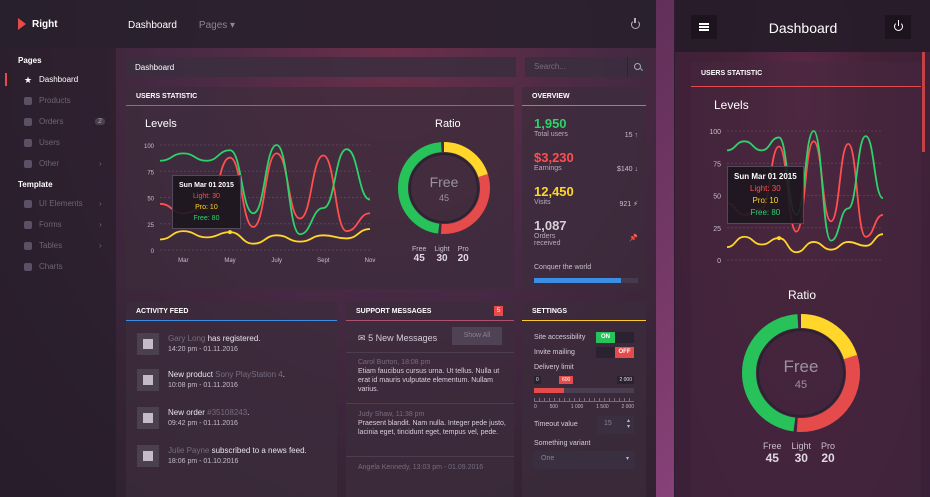 Image resolution: width=930 pixels, height=497 pixels. What do you see at coordinates (556, 424) in the screenshot?
I see `timeout-label: Timeout value` at bounding box center [556, 424].